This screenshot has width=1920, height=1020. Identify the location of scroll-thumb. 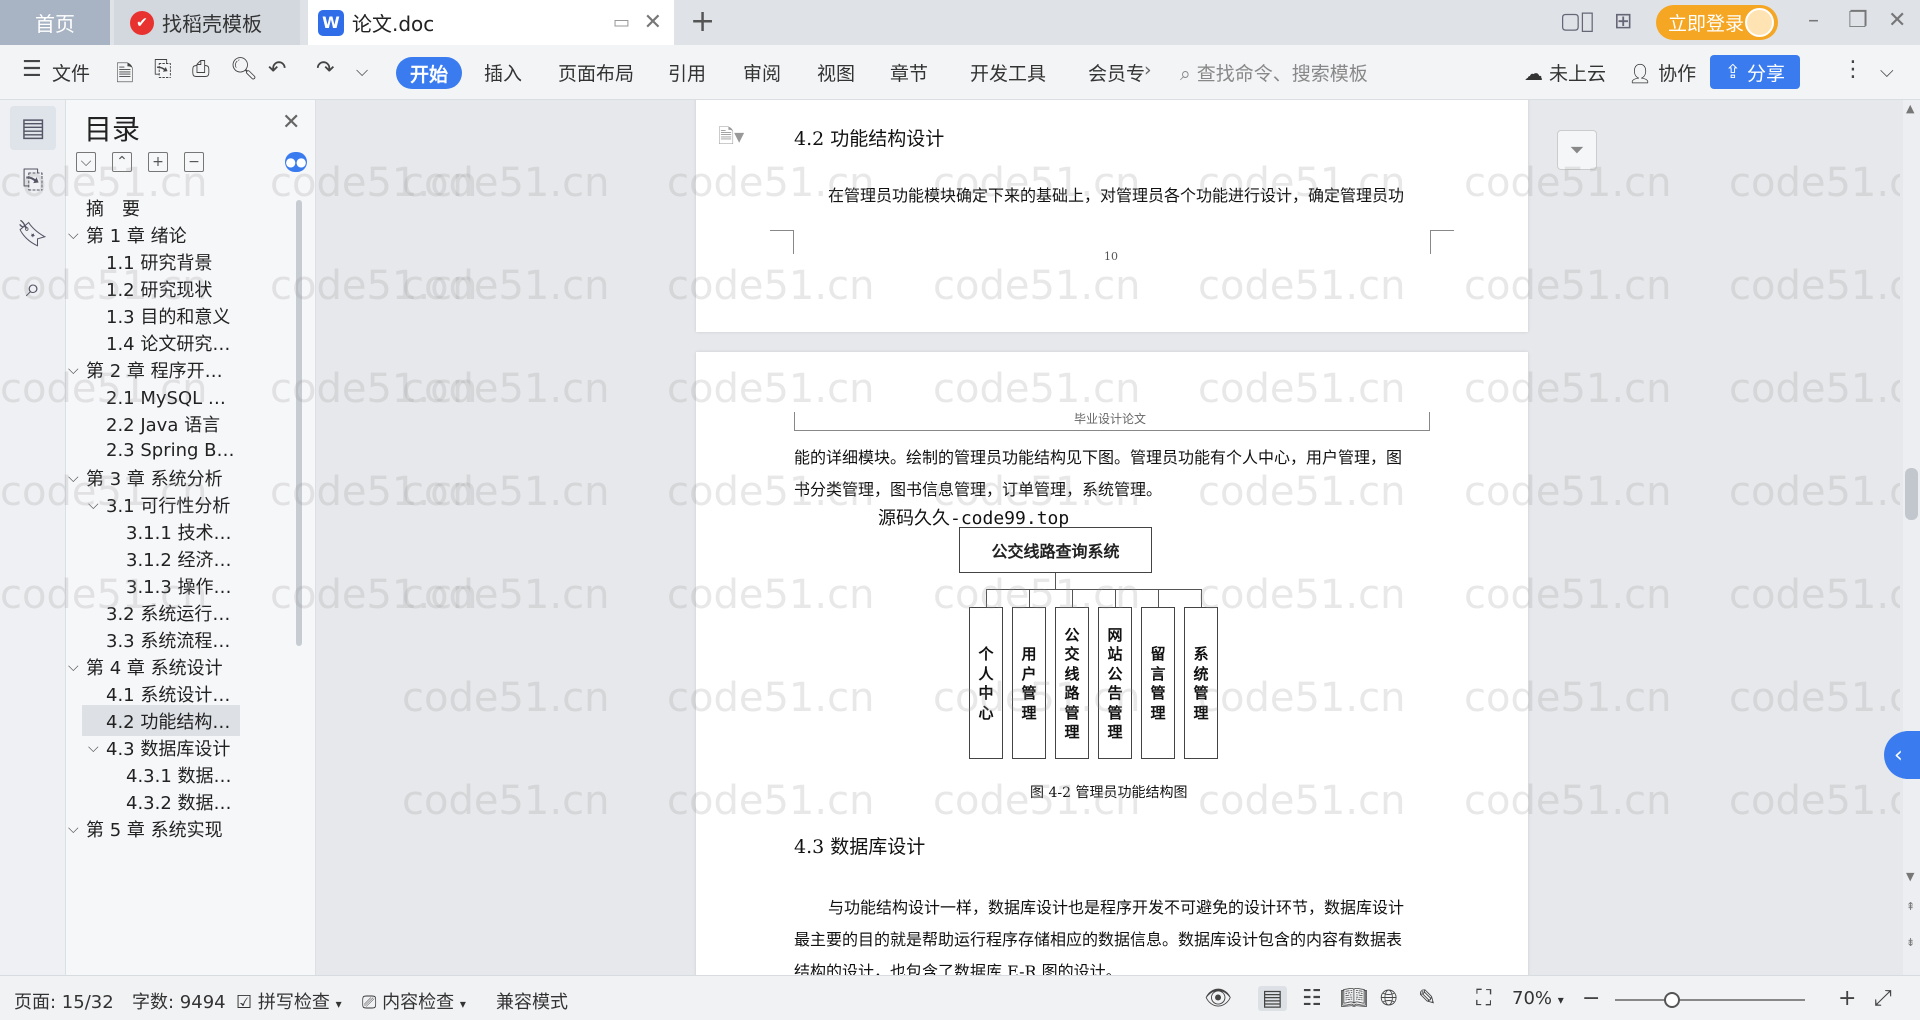
(1911, 494).